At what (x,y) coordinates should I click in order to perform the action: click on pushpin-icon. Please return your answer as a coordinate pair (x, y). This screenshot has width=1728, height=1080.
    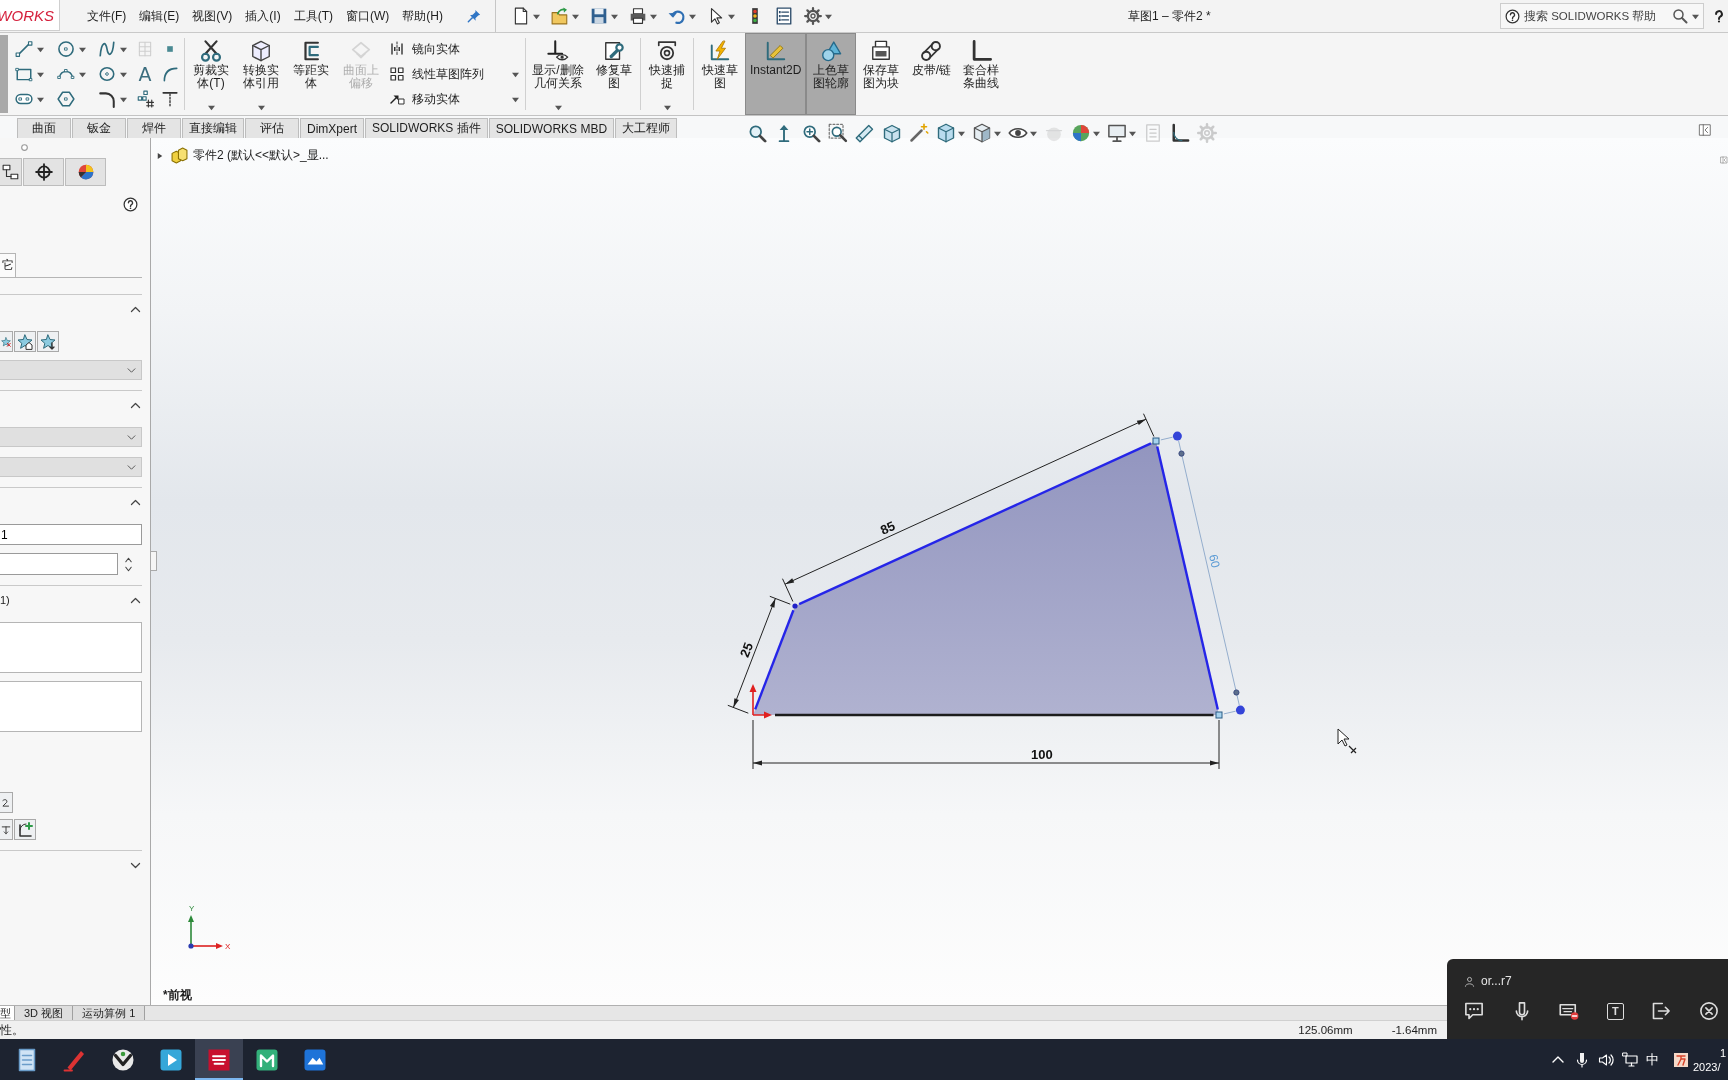
    Looking at the image, I should click on (474, 16).